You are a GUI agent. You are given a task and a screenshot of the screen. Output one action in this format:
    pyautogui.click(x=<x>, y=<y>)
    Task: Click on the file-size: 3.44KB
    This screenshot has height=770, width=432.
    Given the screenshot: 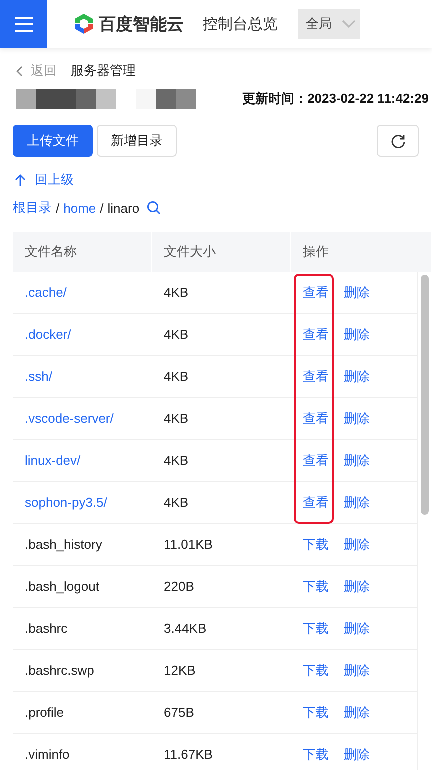 What is the action you would take?
    pyautogui.click(x=185, y=628)
    